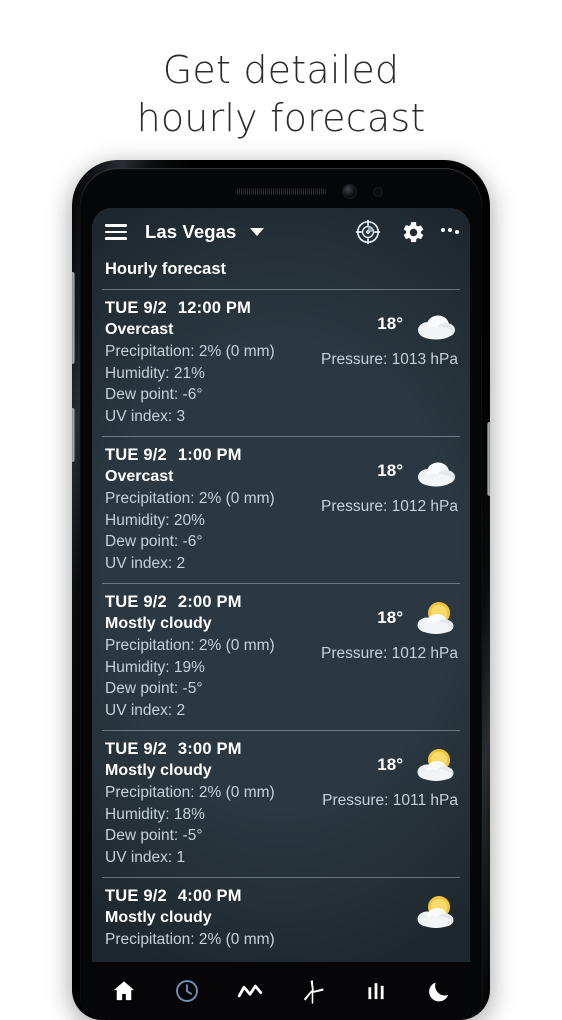 The image size is (562, 1020). I want to click on nav-item-hourly, so click(186, 991).